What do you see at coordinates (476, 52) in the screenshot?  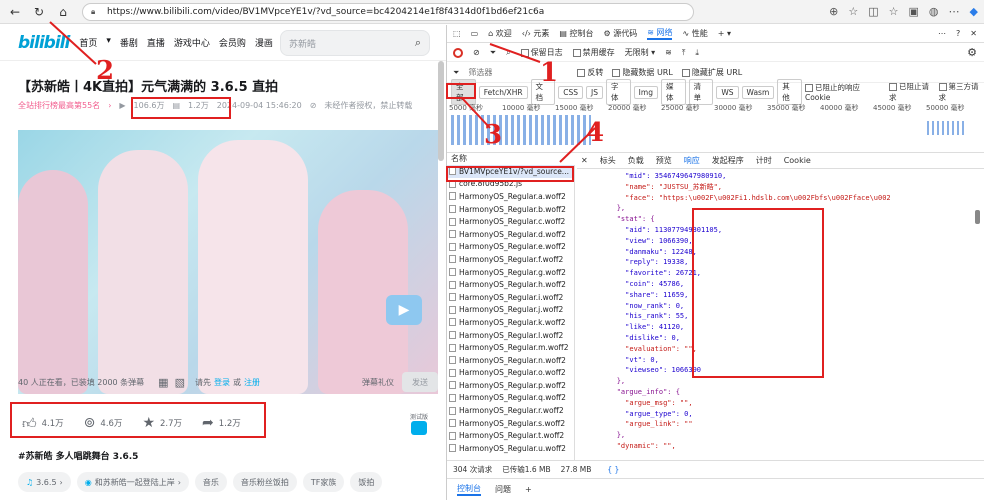 I see `clear-icon: ⊘` at bounding box center [476, 52].